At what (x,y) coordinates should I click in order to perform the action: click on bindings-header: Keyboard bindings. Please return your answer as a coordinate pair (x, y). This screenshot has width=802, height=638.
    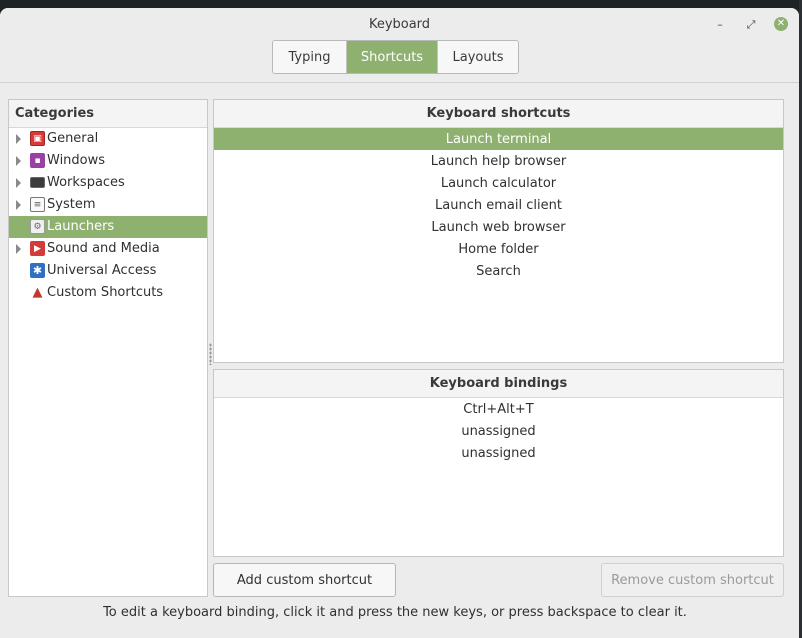
    Looking at the image, I should click on (498, 384).